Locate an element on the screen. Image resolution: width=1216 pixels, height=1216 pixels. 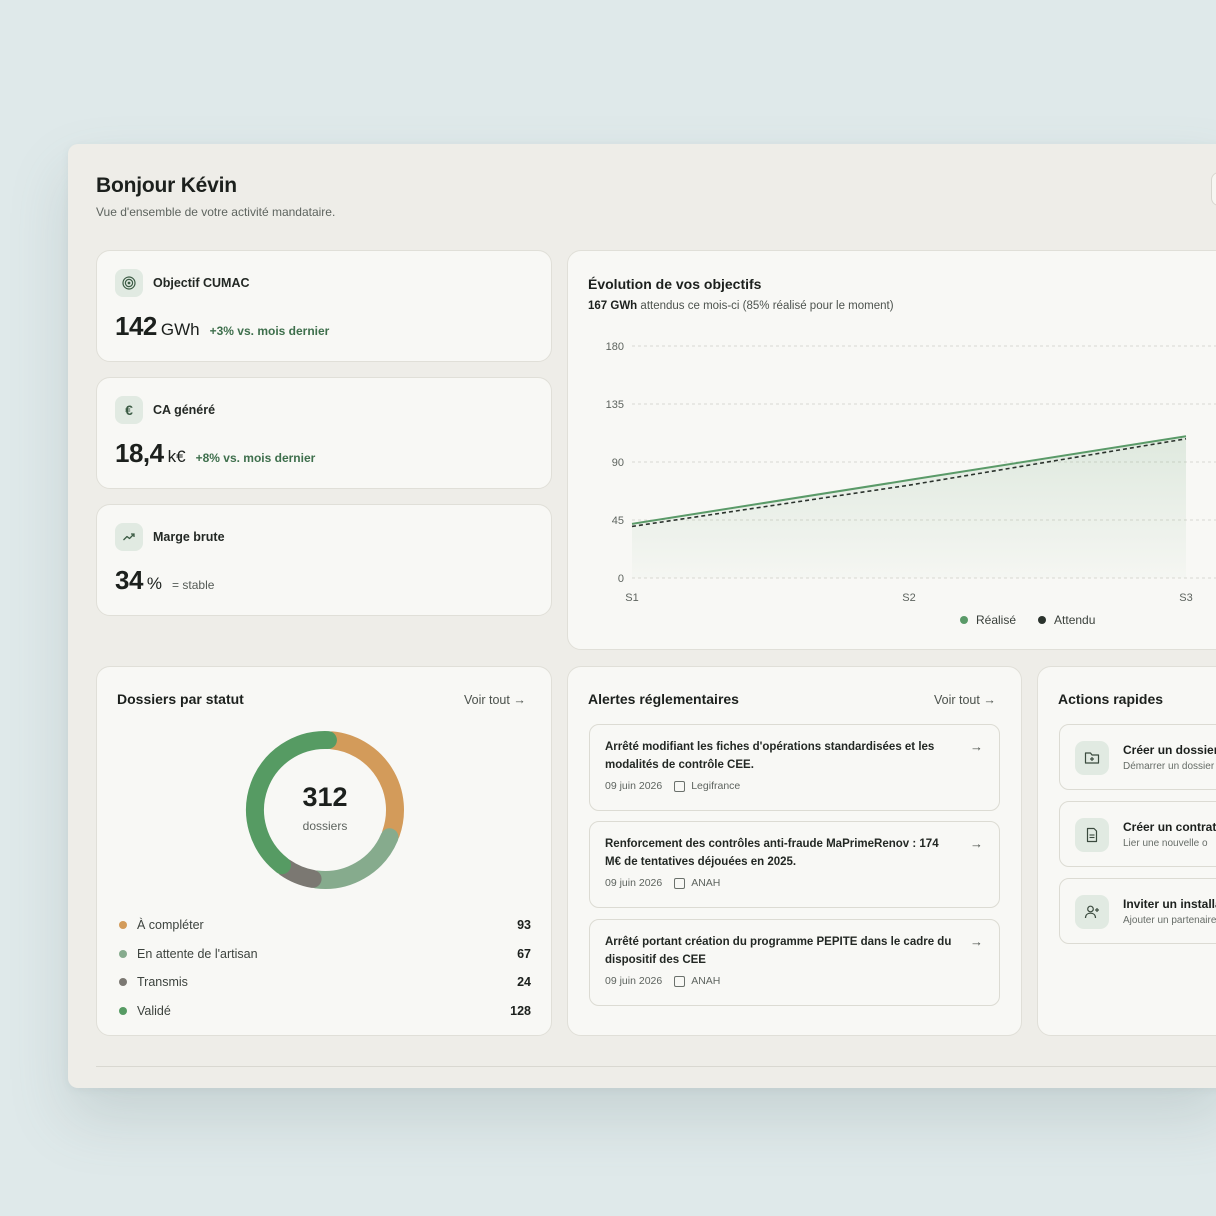
quick-action-create-contract: Créer un contrat Lier une nouvelle o is located at coordinates (1137, 834).